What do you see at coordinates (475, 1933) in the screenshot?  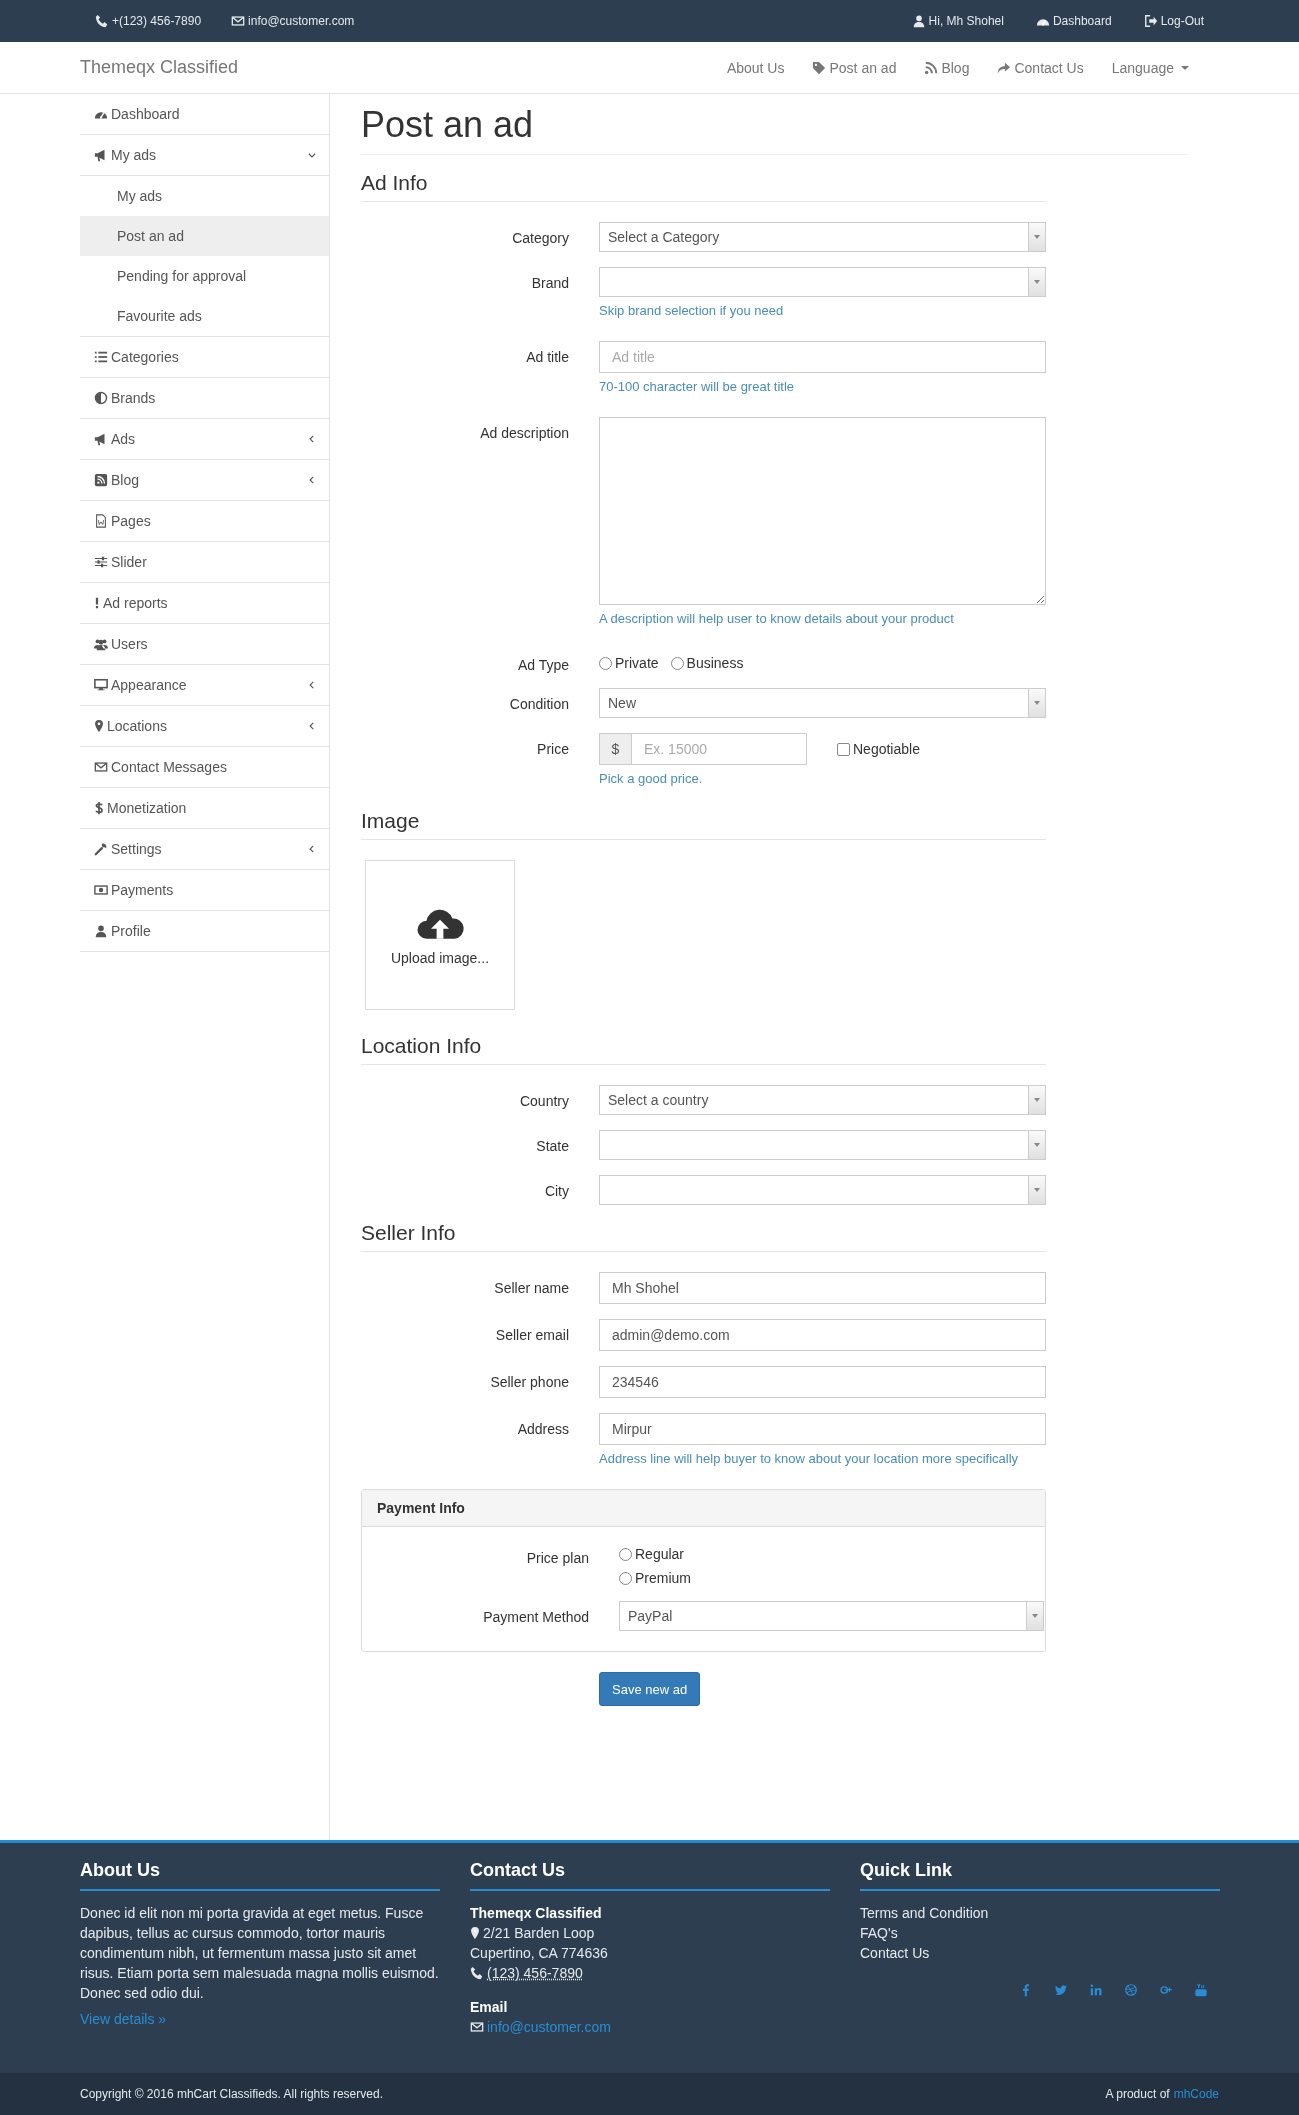 I see `map-pin-icon` at bounding box center [475, 1933].